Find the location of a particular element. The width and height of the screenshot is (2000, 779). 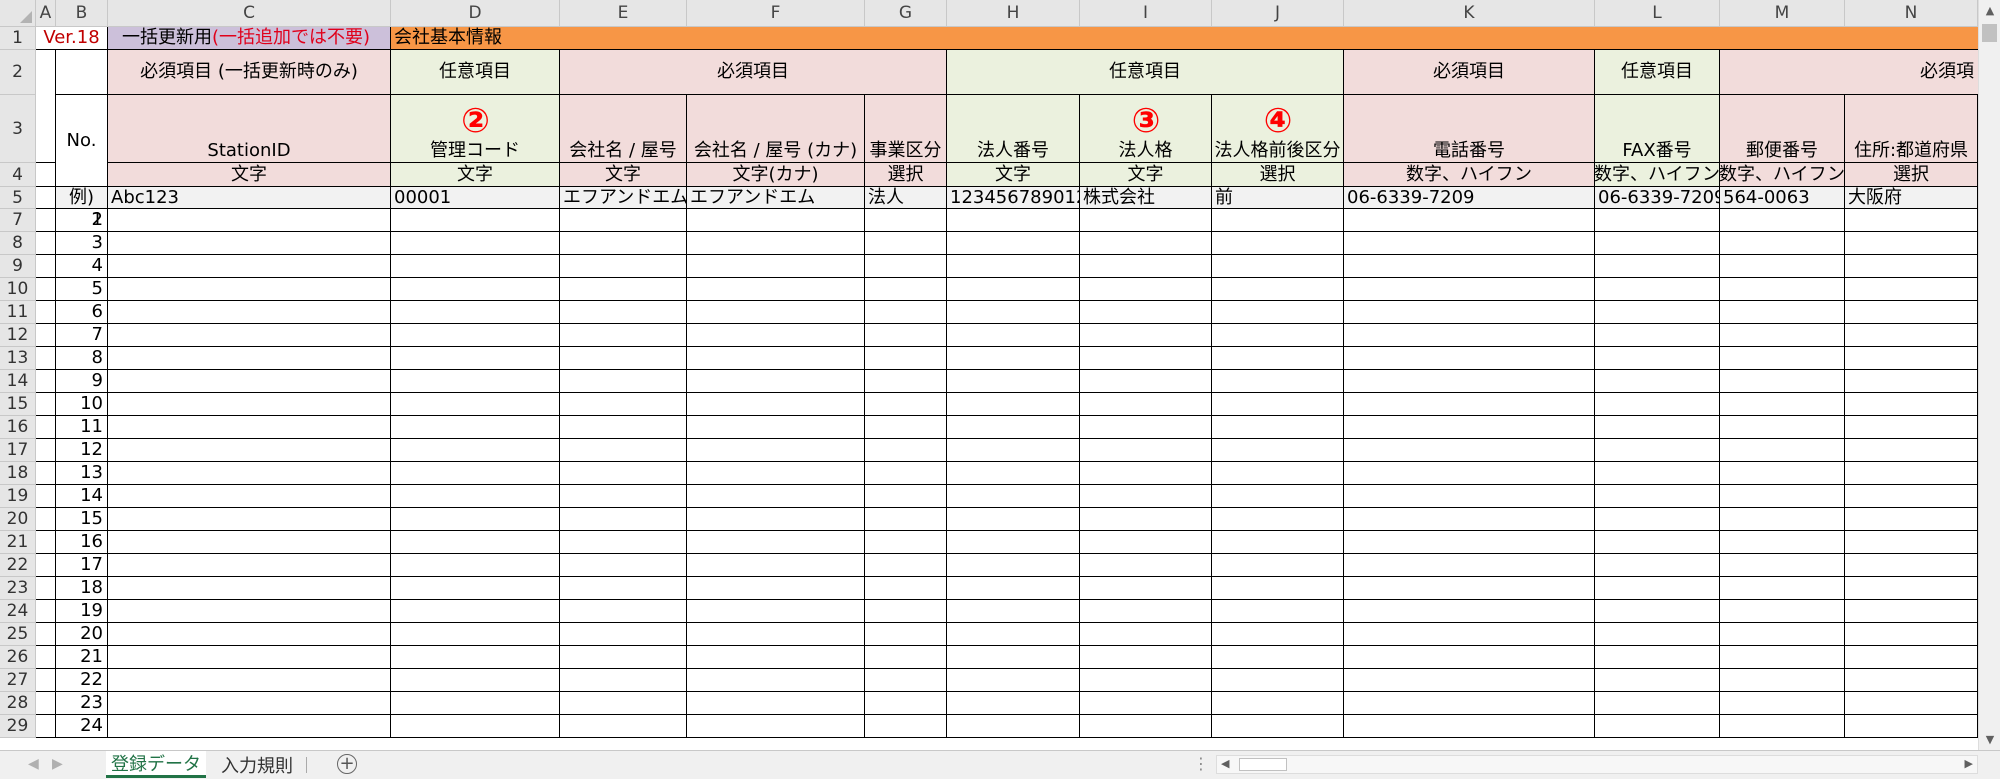

fax-header: FAX番号 is located at coordinates (1657, 129).